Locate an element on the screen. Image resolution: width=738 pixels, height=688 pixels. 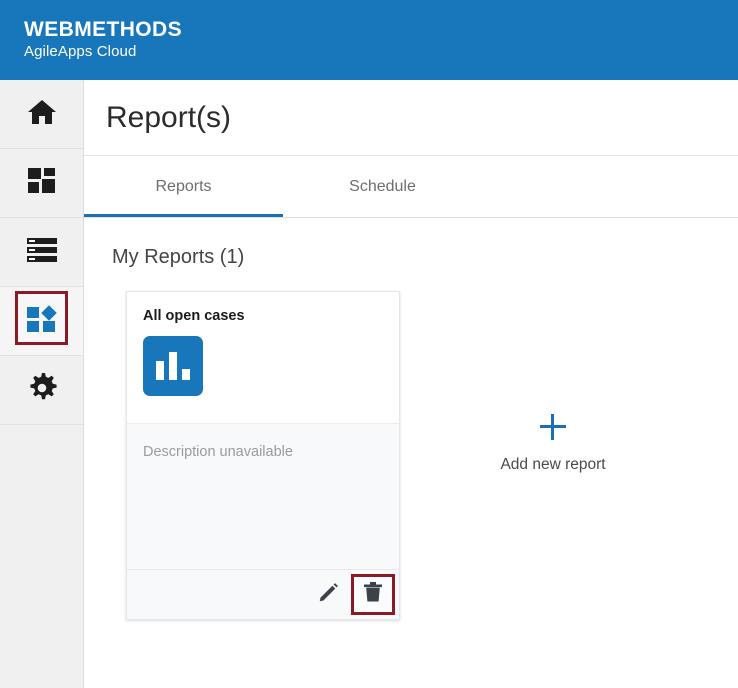
add-new-report-label: Add new report is located at coordinates (553, 464).